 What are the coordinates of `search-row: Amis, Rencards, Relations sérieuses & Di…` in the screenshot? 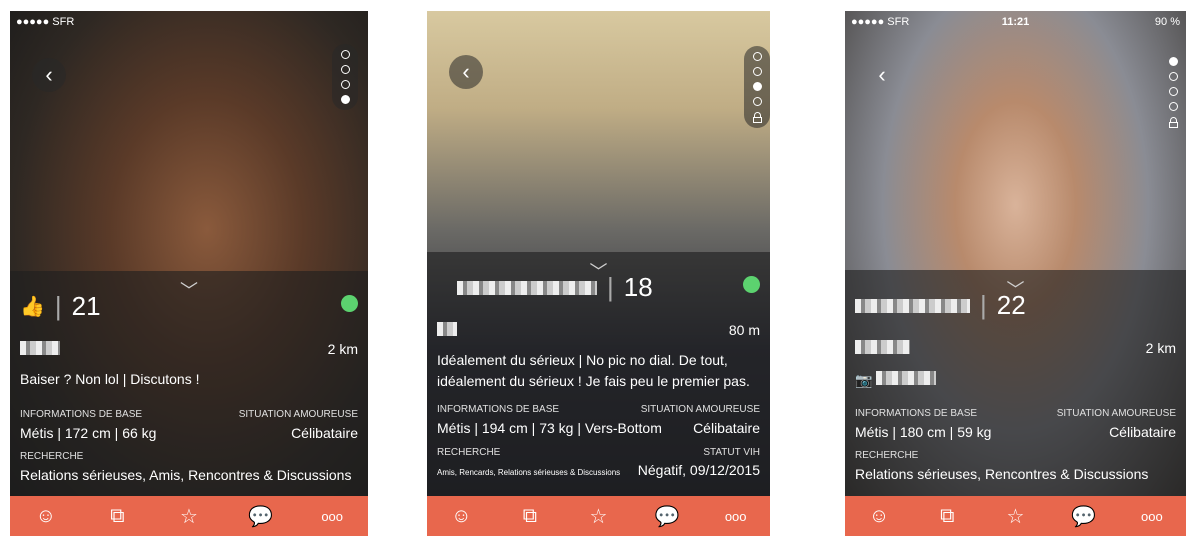 It's located at (598, 470).